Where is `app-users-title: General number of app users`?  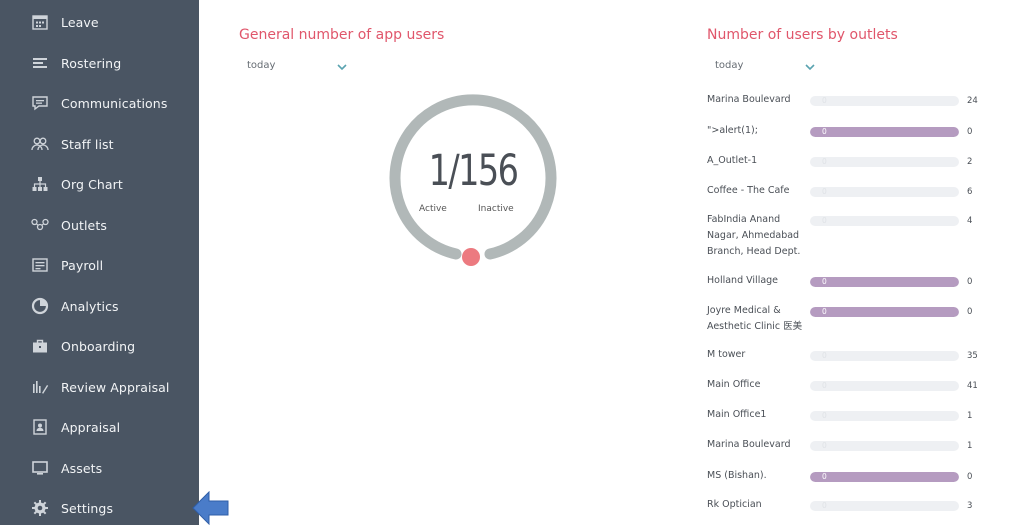 app-users-title: General number of app users is located at coordinates (342, 35).